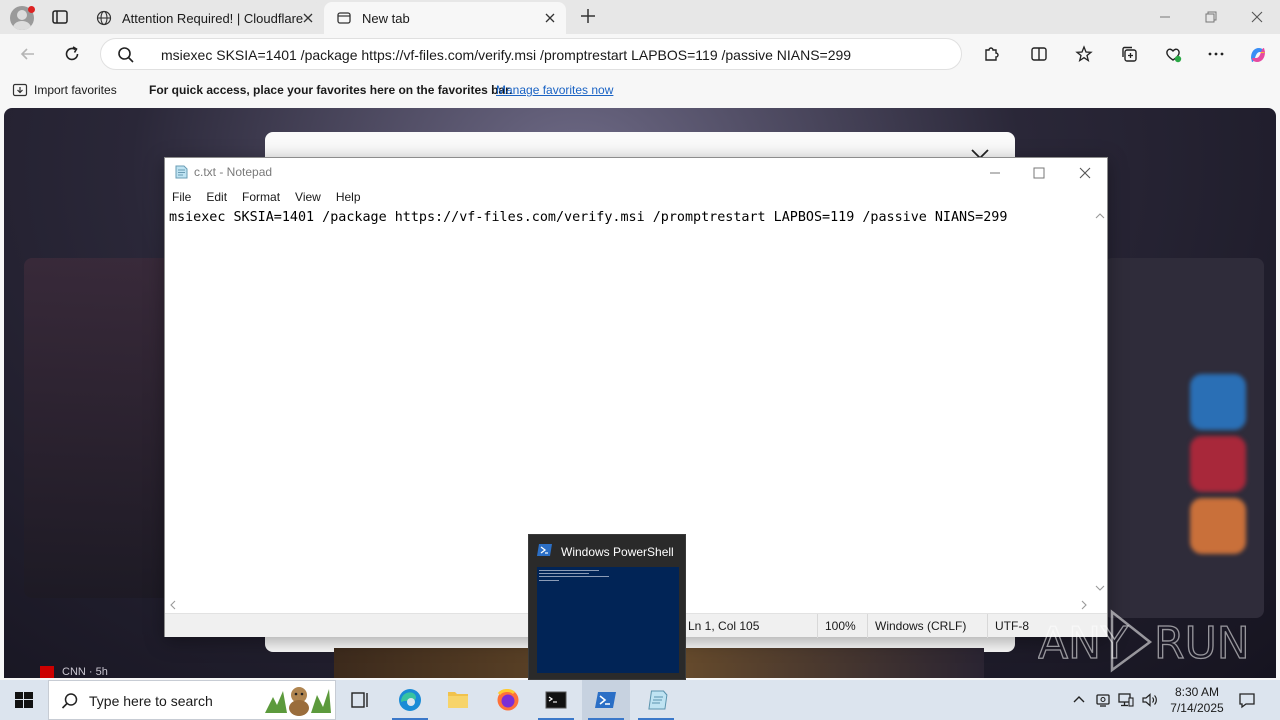 The height and width of the screenshot is (720, 1280). I want to click on browser-tab-bar: Attention Required! | Cloudflare New tab, so click(640, 17).